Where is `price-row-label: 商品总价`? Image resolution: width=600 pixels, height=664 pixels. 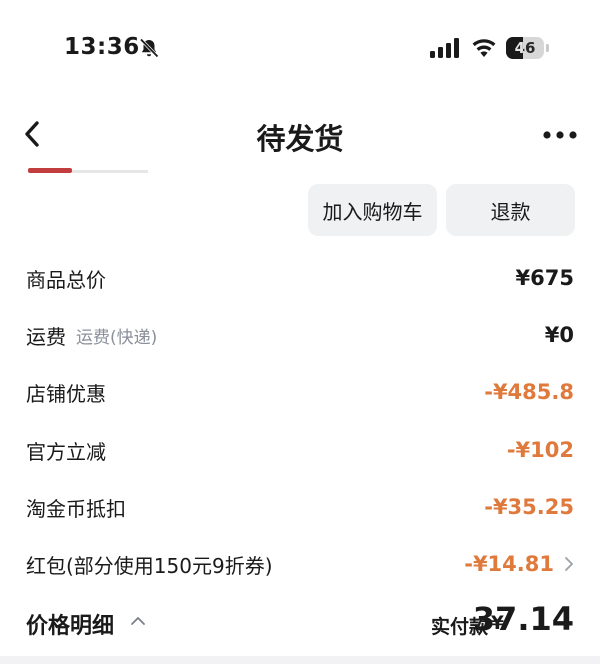
price-row-label: 商品总价 is located at coordinates (66, 279).